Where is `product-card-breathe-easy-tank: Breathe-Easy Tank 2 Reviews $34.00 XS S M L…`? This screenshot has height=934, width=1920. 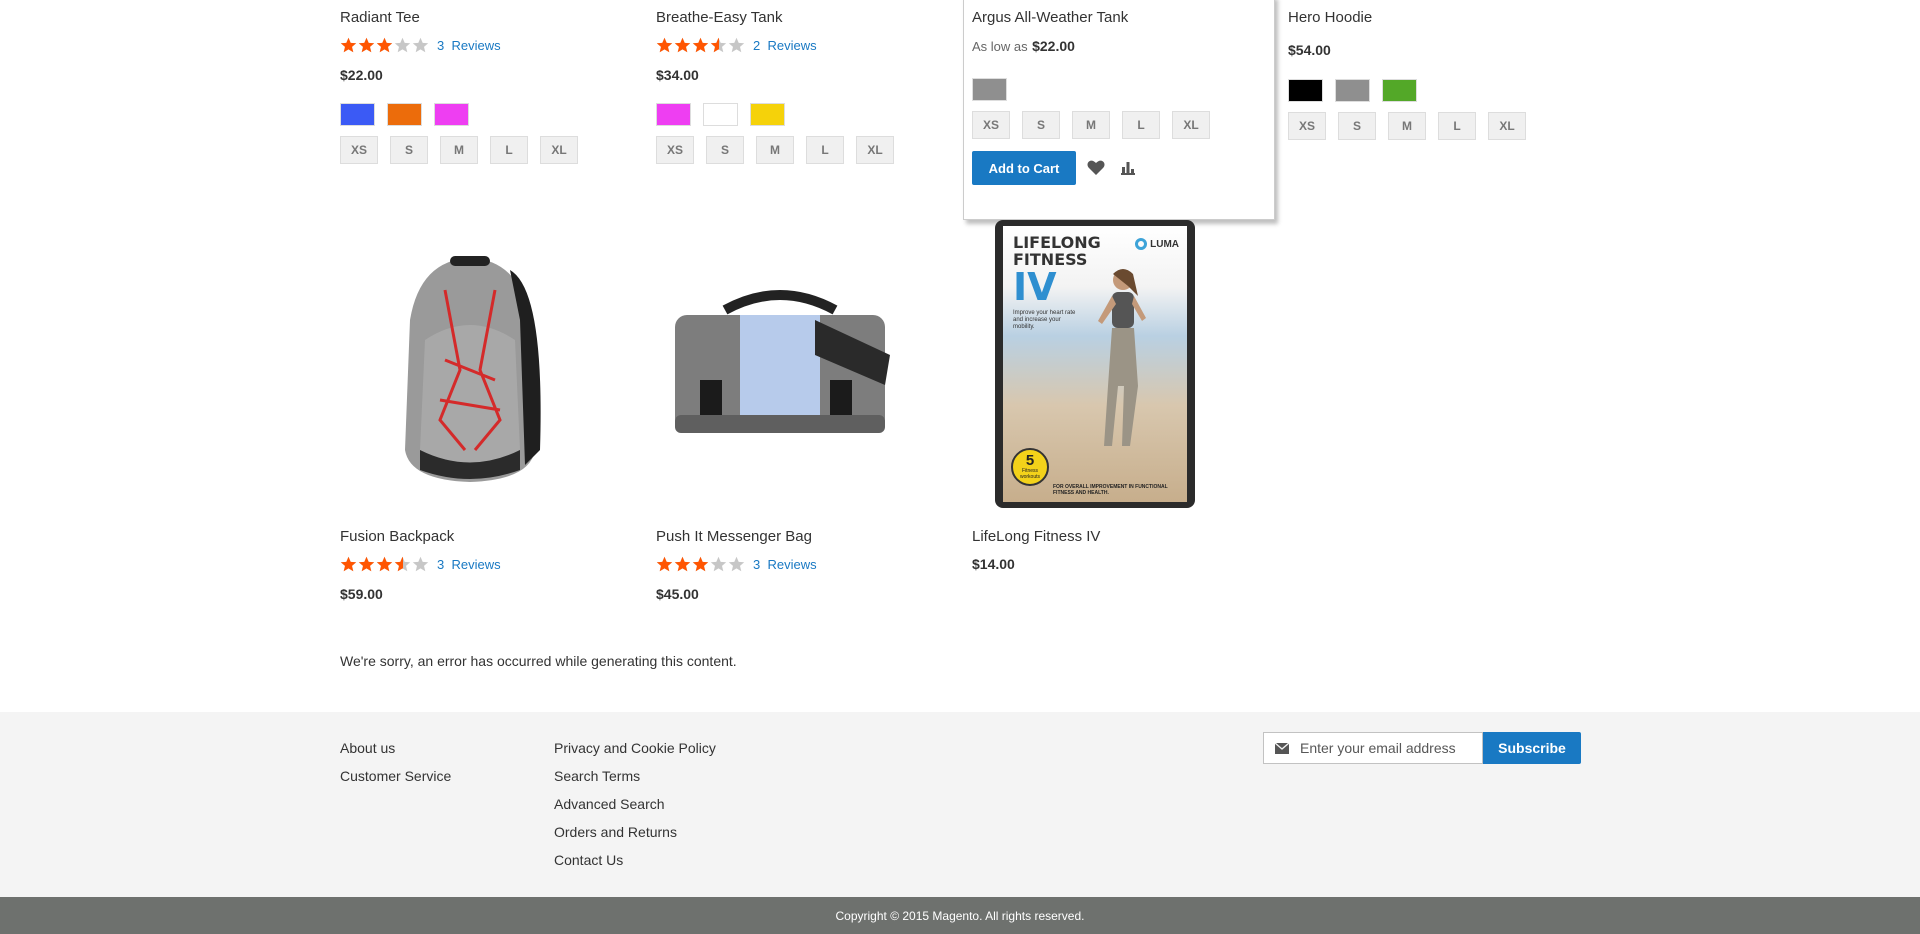 product-card-breathe-easy-tank: Breathe-Easy Tank 2 Reviews $34.00 XS S M L… is located at coordinates (801, 86).